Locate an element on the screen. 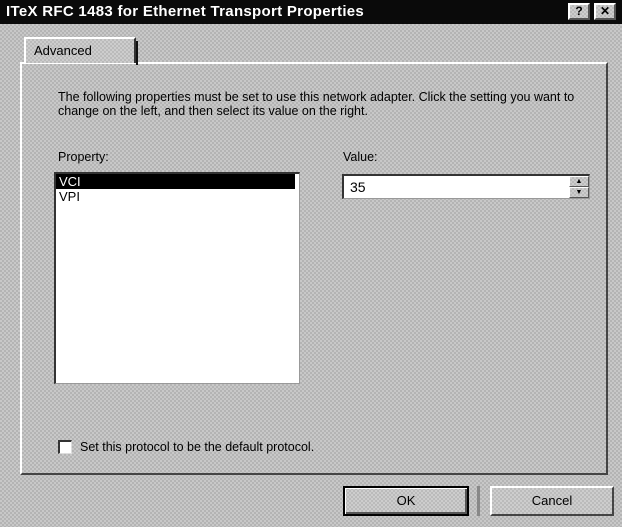  tab-advanced: Advanced is located at coordinates (81, 51).